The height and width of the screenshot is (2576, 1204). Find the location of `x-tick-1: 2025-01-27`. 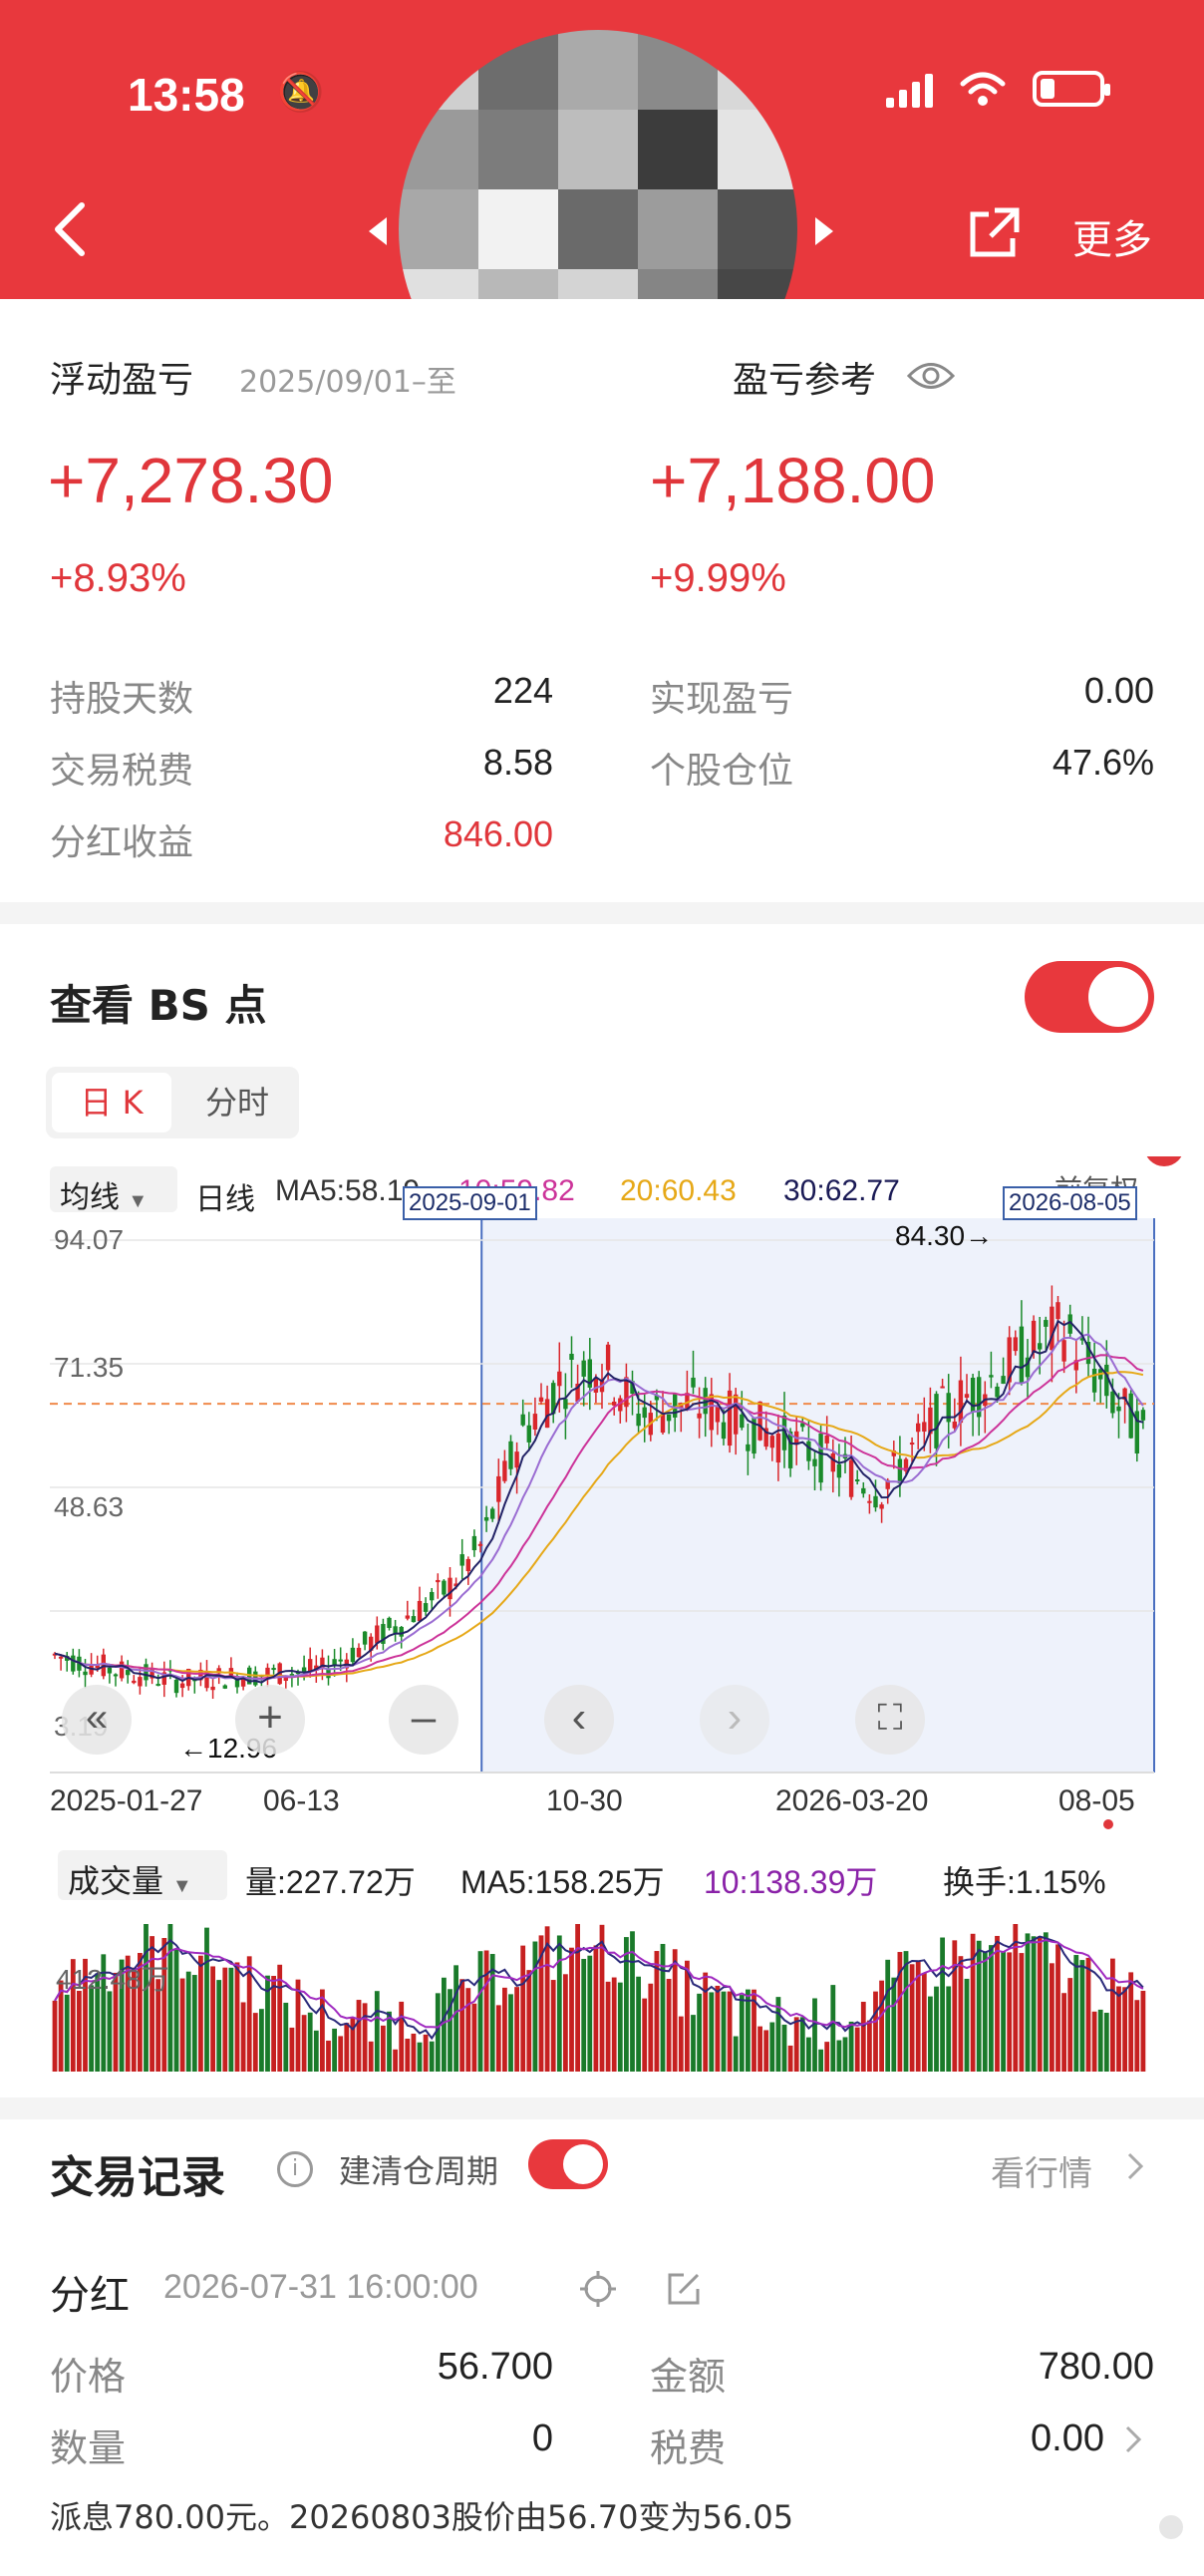

x-tick-1: 2025-01-27 is located at coordinates (126, 1800).